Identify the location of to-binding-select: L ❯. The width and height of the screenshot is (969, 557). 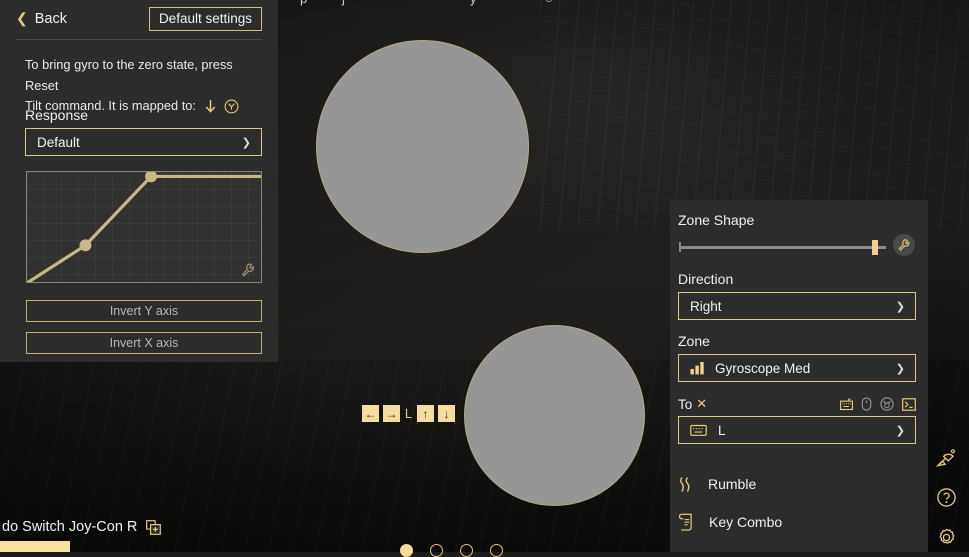
(797, 430).